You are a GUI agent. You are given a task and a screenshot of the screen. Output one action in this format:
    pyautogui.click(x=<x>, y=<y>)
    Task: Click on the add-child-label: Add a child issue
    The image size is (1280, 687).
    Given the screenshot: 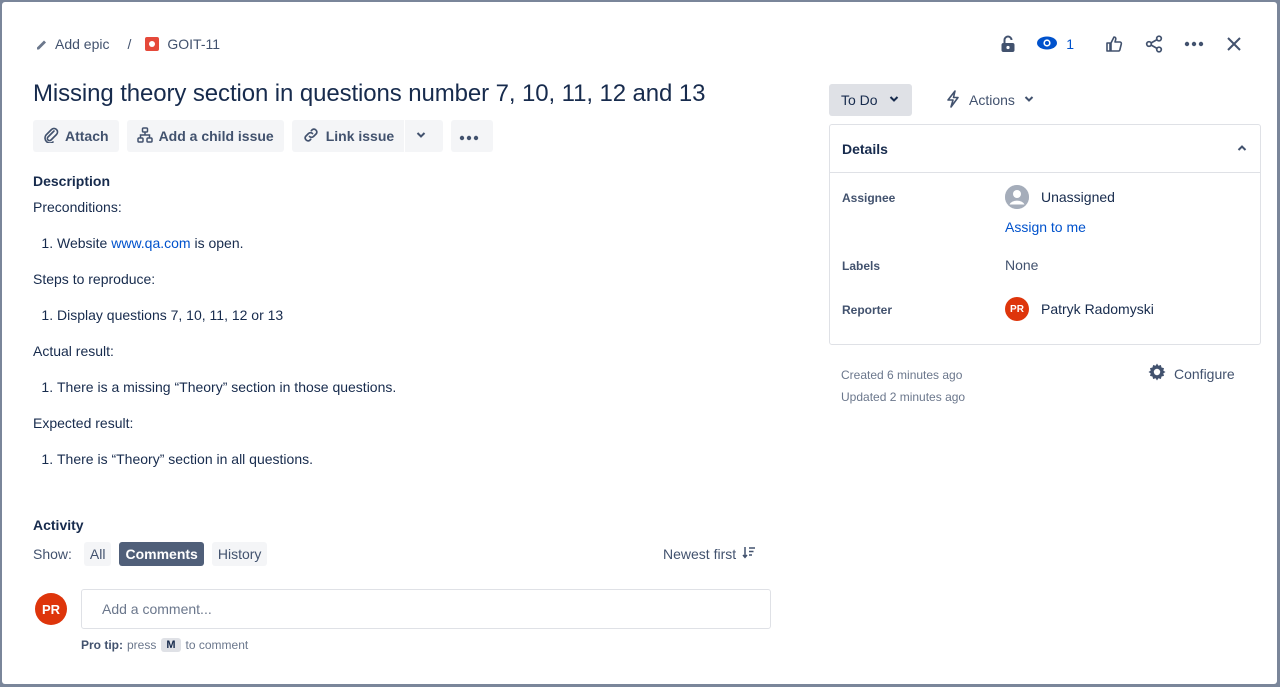 What is the action you would take?
    pyautogui.click(x=216, y=136)
    